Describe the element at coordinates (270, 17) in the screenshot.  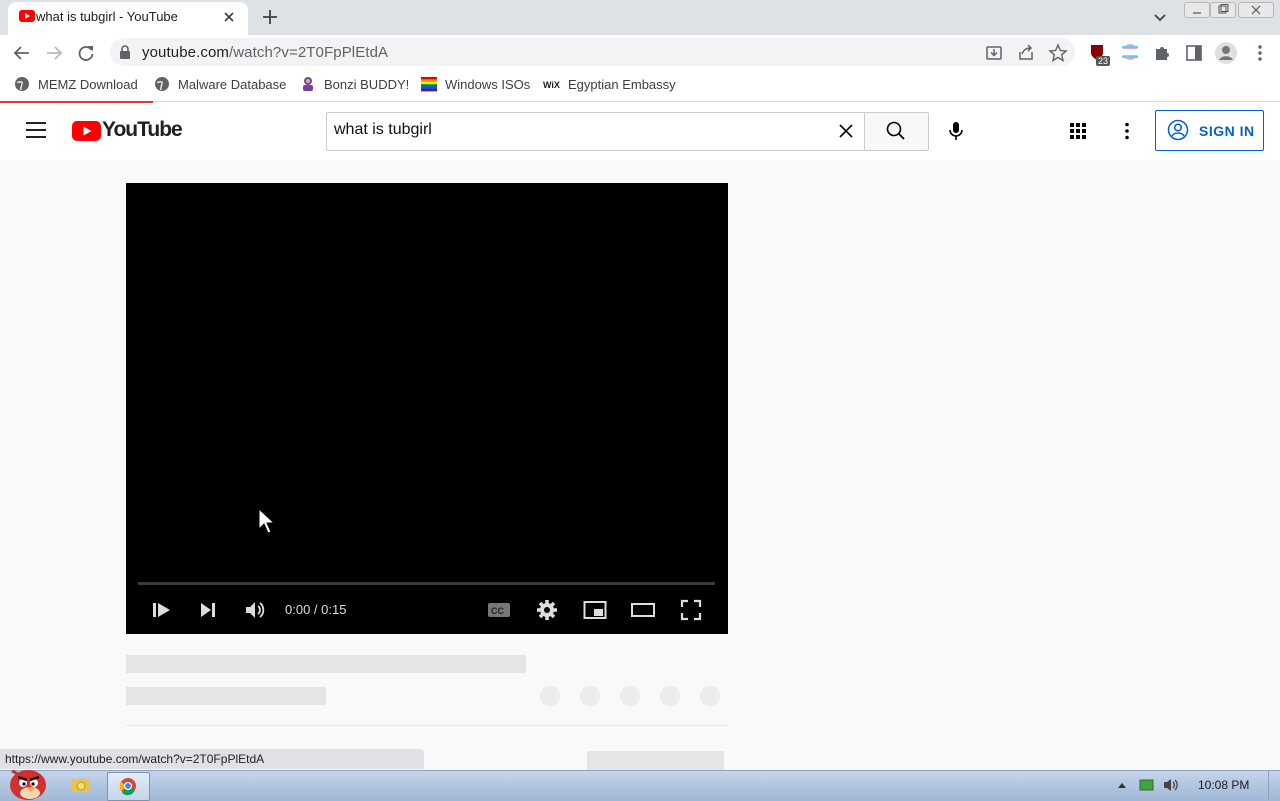
I see `new-tab-icon` at that location.